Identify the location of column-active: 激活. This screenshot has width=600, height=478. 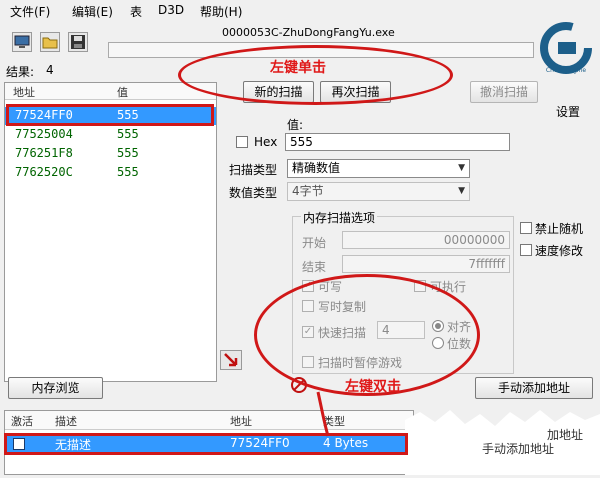
(22, 421).